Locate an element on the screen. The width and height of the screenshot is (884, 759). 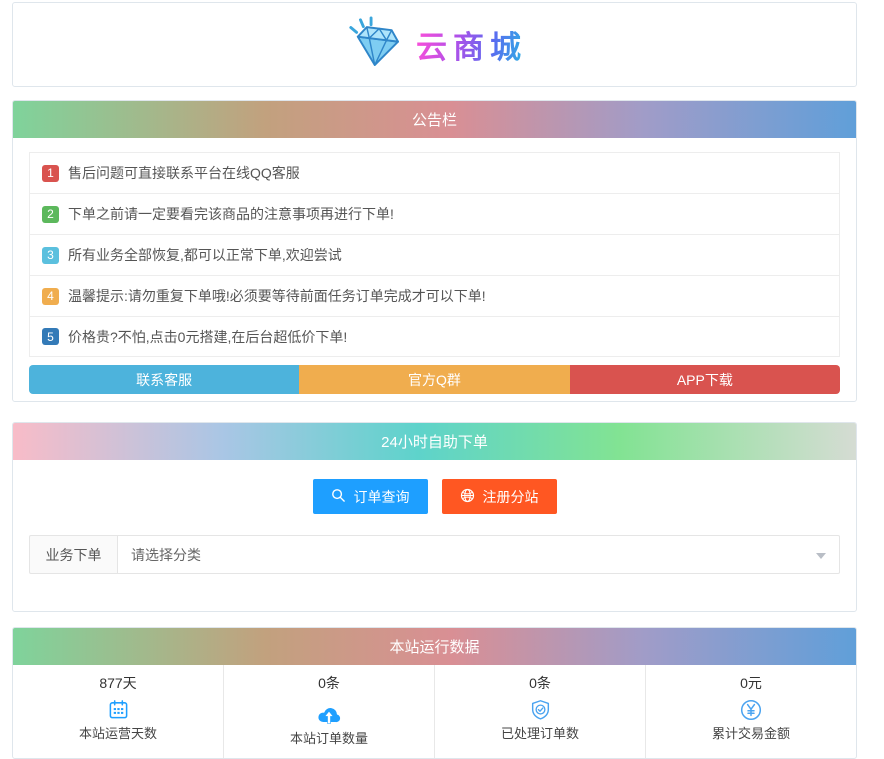
stat-processed-orders: 0条 已处理订单数 is located at coordinates (539, 711).